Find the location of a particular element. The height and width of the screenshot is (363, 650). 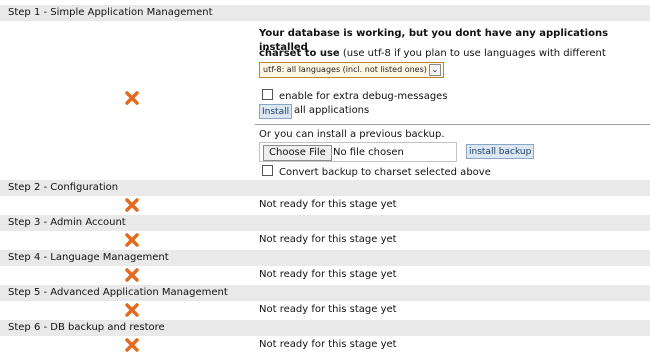

convert-checkbox is located at coordinates (267, 170).